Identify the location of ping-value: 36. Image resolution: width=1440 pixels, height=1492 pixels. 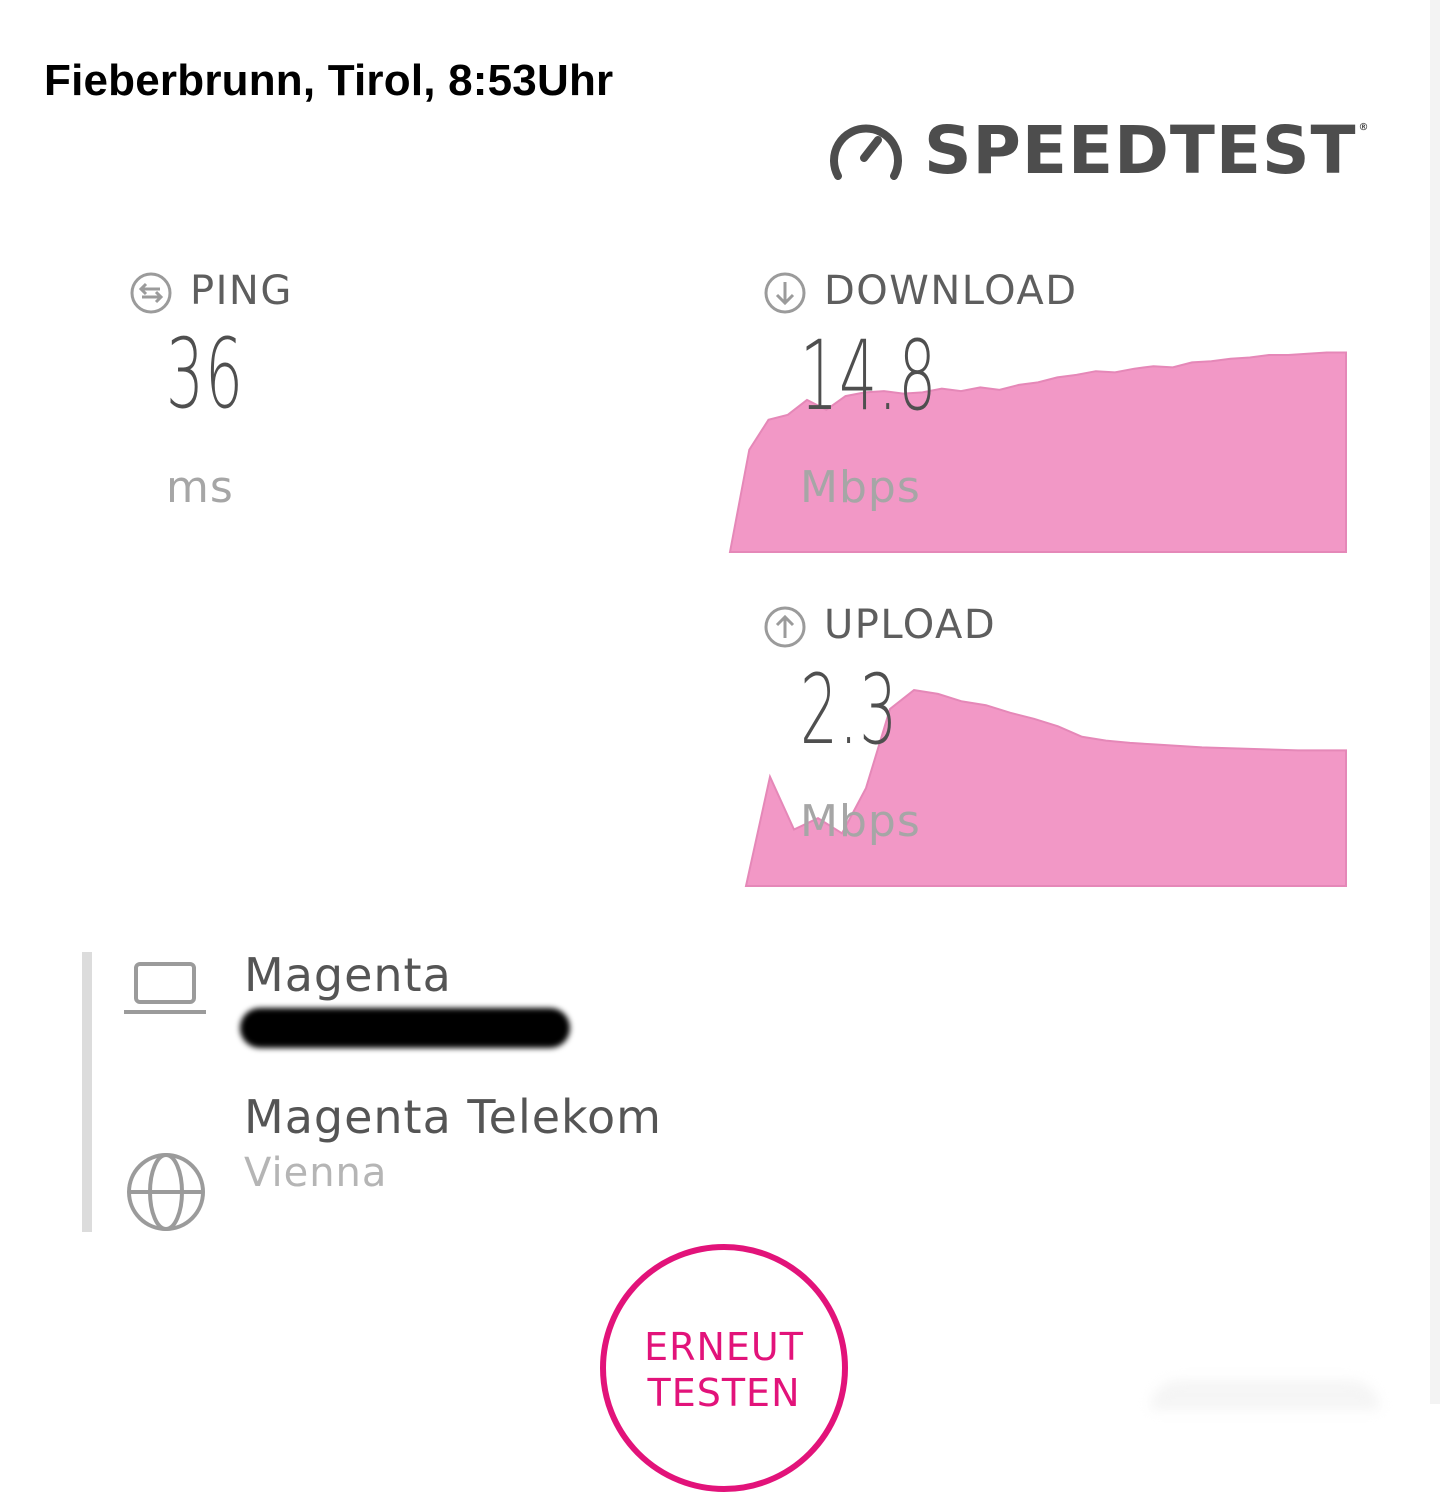
(205, 374).